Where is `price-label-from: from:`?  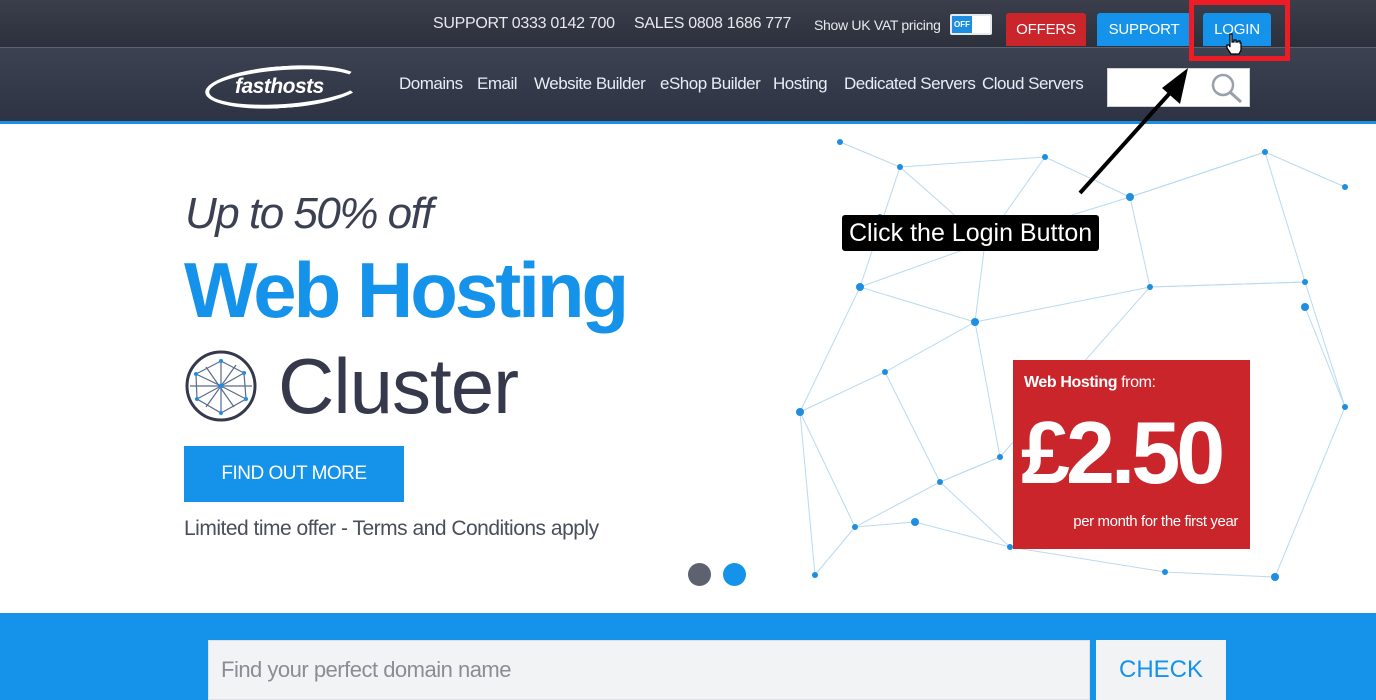 price-label-from: from: is located at coordinates (1136, 382).